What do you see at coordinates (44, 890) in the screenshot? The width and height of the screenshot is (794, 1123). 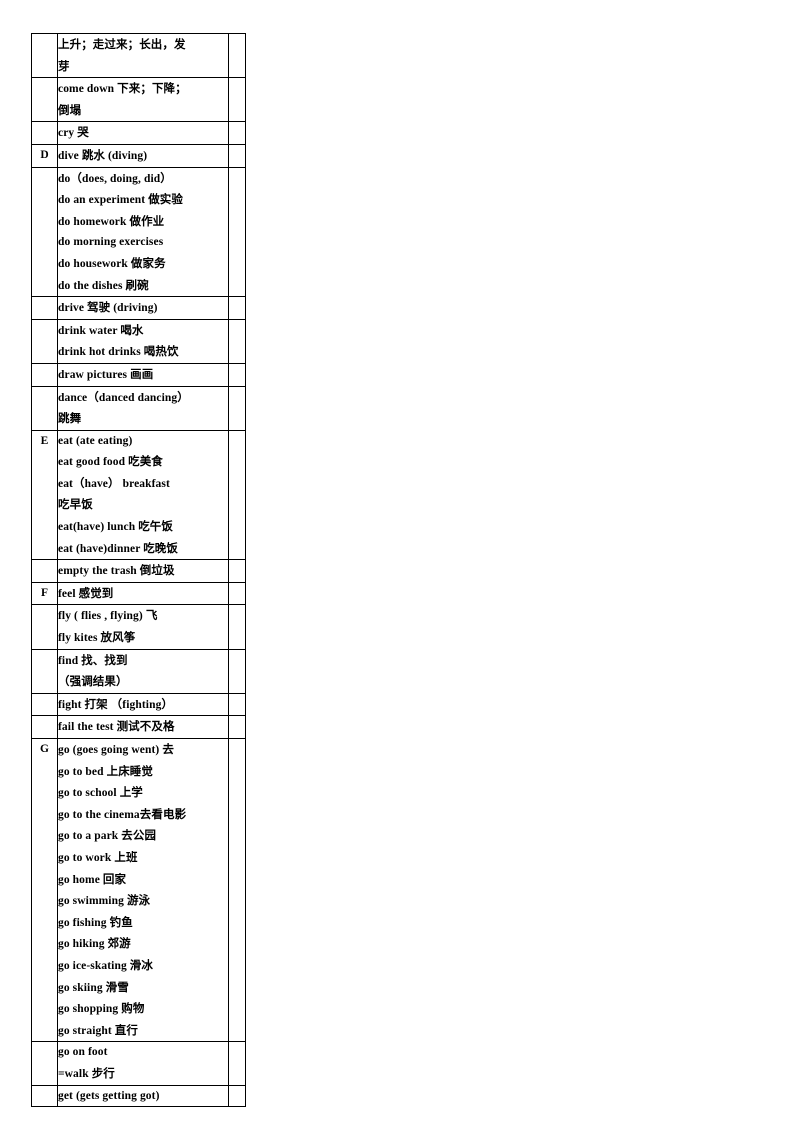 I see `letter-heading-cell: G` at bounding box center [44, 890].